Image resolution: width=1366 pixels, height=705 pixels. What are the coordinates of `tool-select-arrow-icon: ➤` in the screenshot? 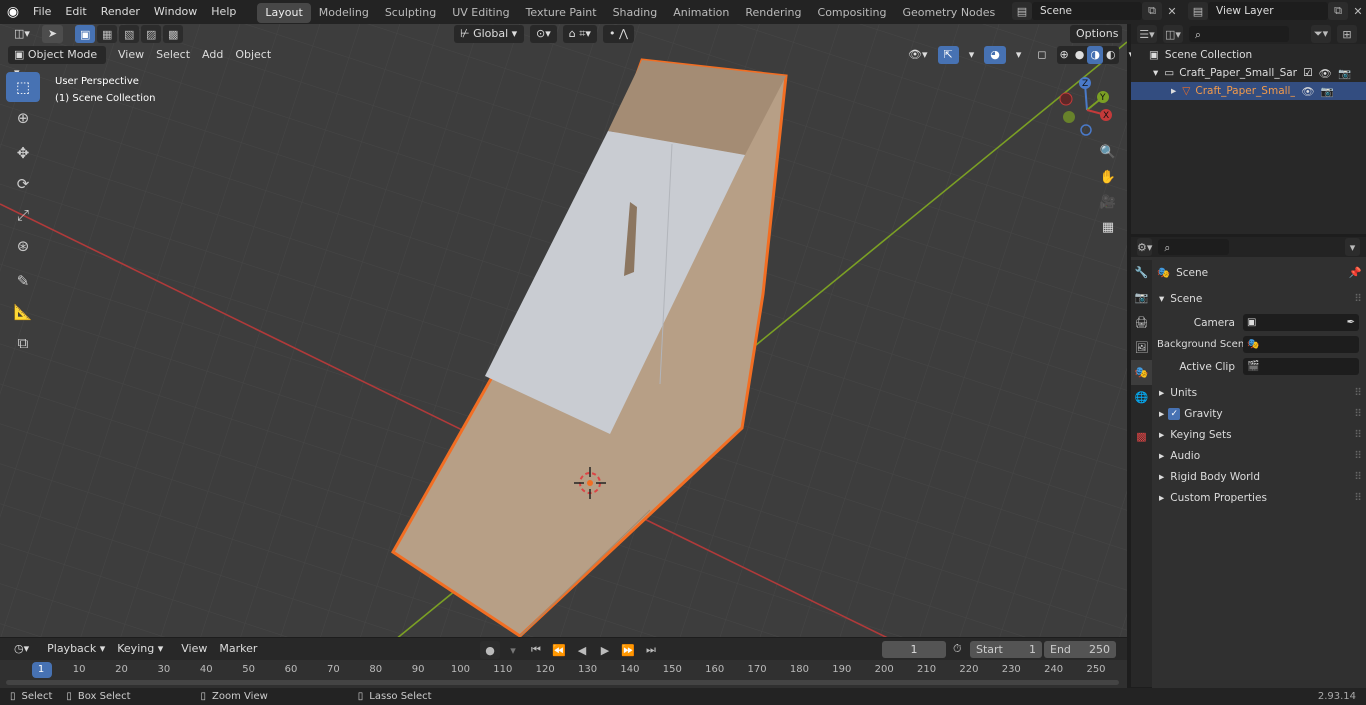 It's located at (52, 34).